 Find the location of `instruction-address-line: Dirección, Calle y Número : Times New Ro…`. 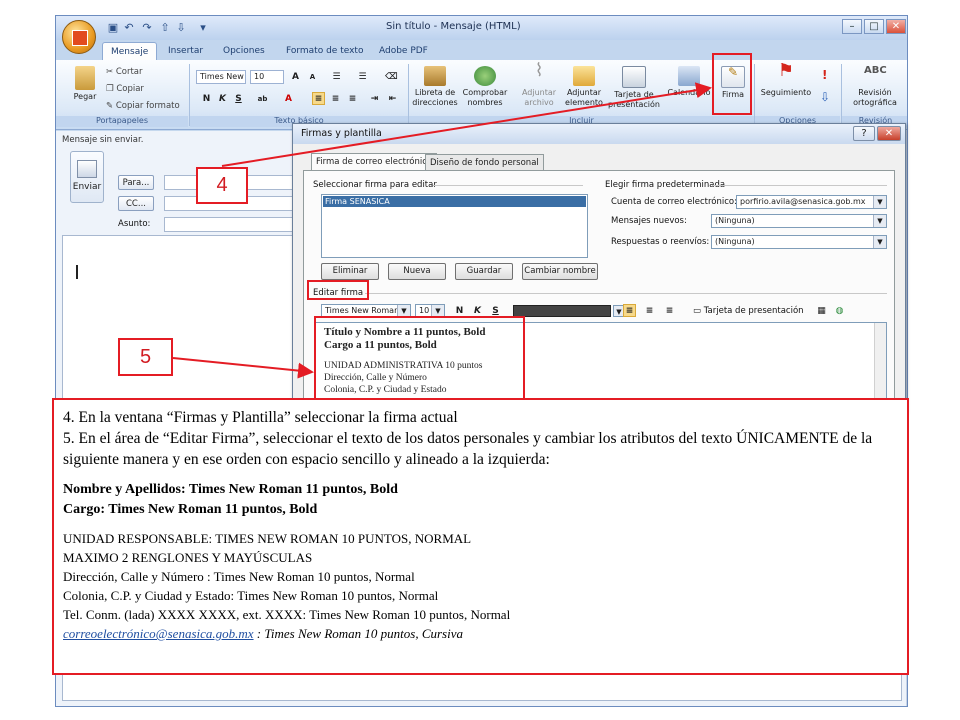

instruction-address-line: Dirección, Calle y Número : Times New Ro… is located at coordinates (239, 576).